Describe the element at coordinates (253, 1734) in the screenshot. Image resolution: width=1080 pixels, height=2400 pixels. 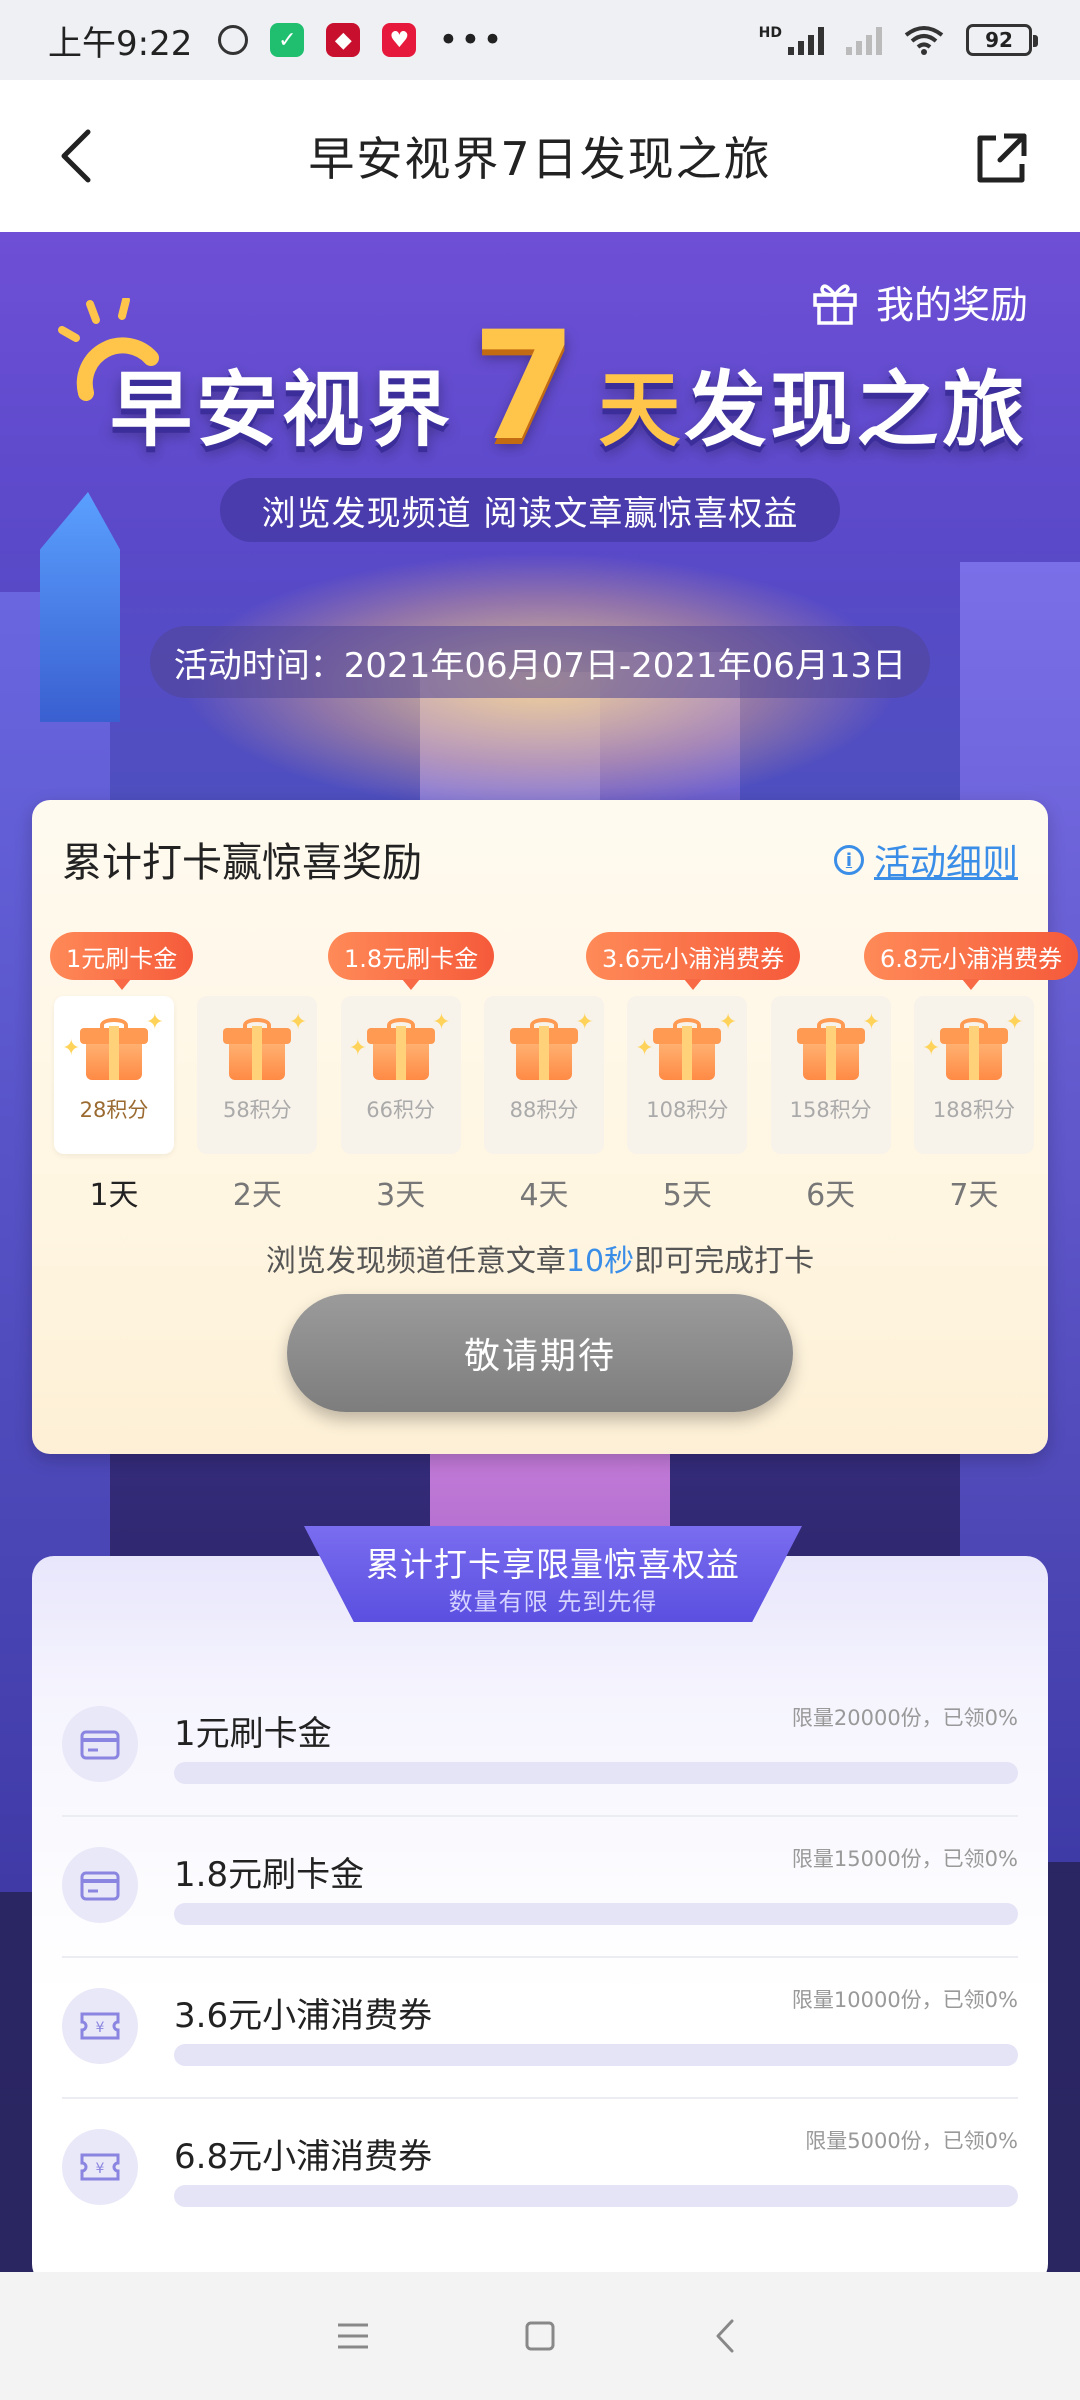
I see `benefit-name: 1元刷卡金` at that location.